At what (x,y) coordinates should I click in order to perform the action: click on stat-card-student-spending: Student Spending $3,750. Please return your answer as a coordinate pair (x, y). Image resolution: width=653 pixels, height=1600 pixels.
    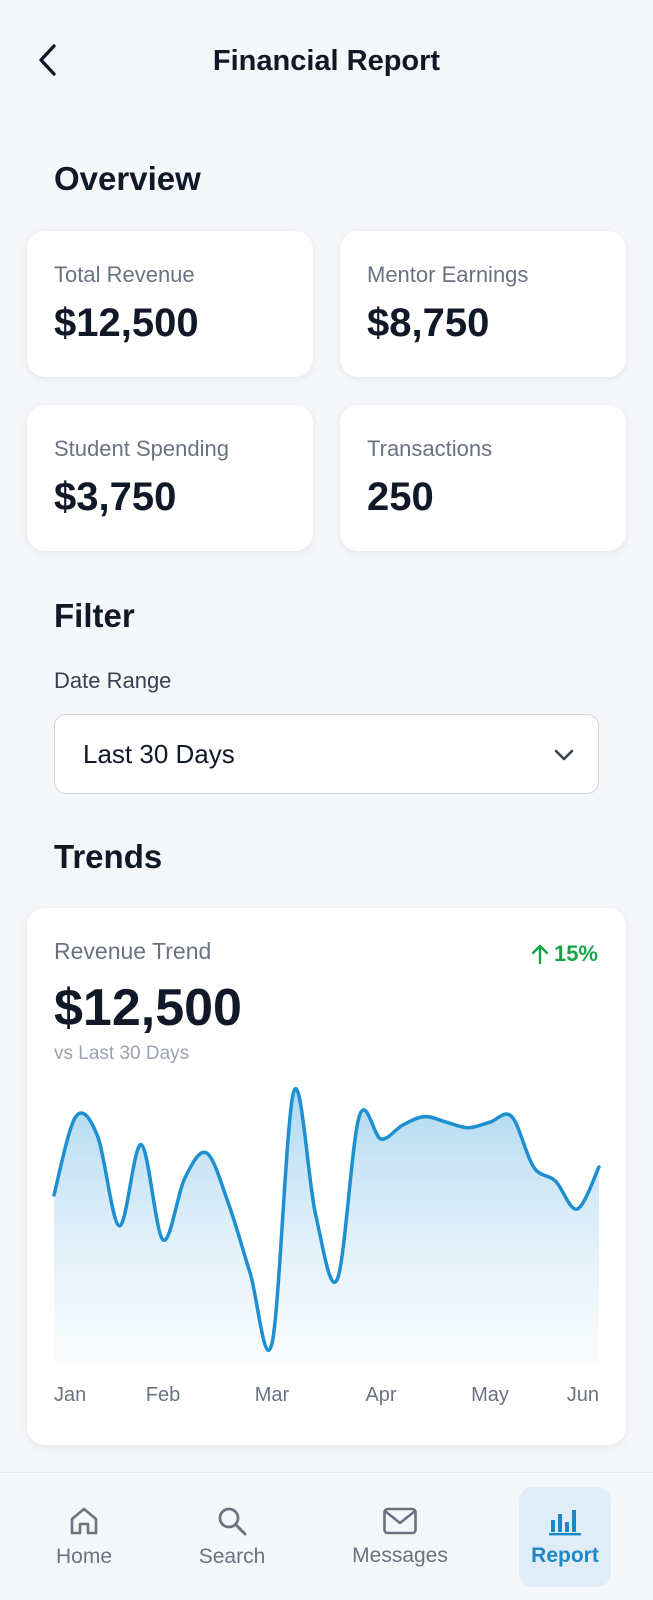
    Looking at the image, I should click on (170, 478).